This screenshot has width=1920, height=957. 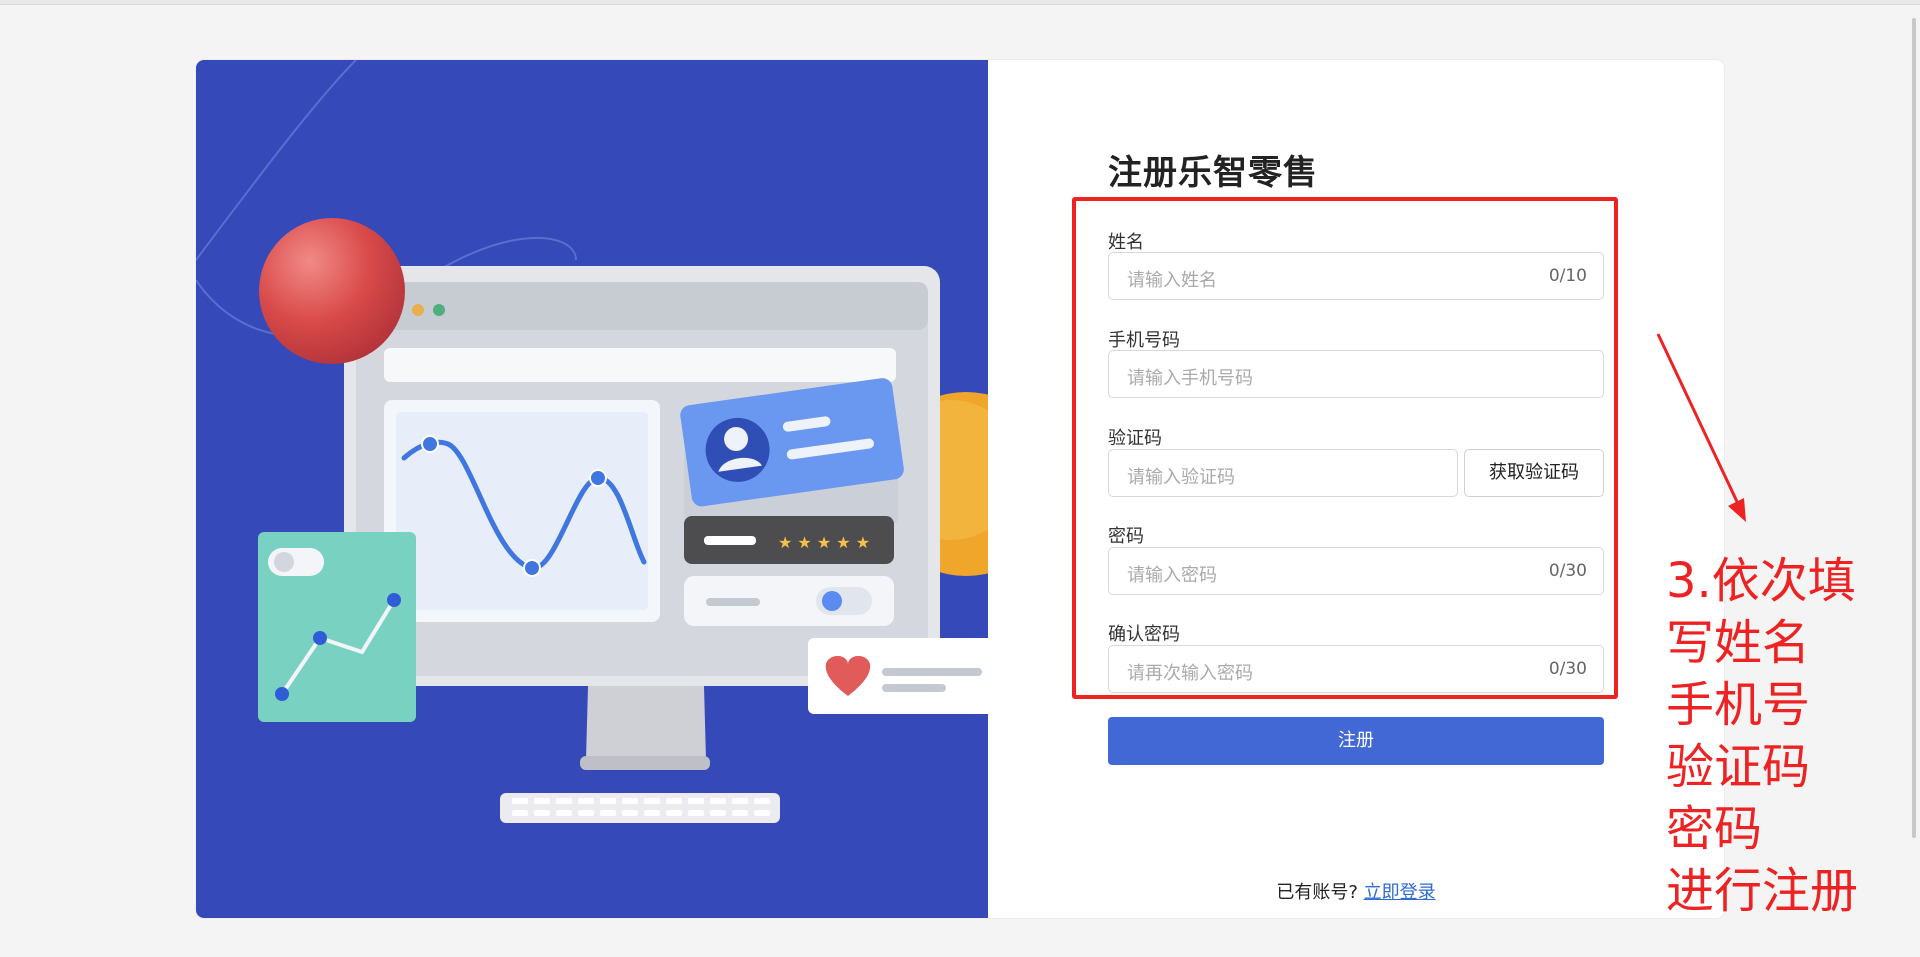 I want to click on code-label: 验证码, so click(x=1135, y=438).